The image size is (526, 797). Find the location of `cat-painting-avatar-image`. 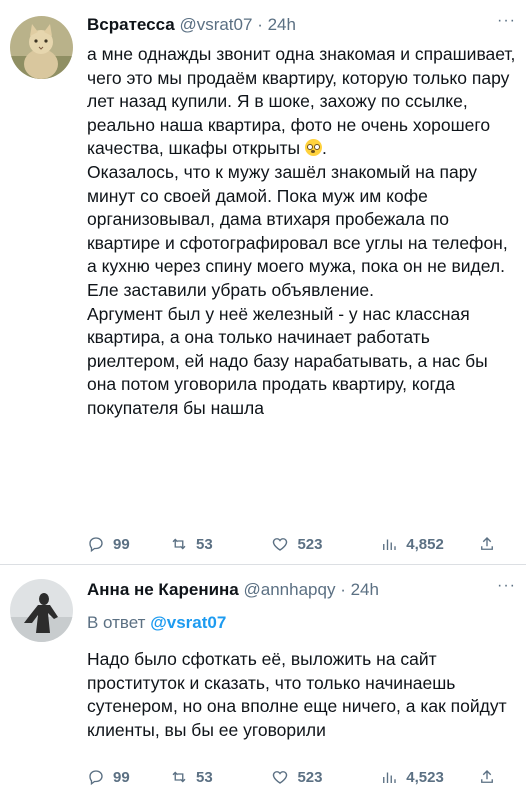

cat-painting-avatar-image is located at coordinates (41, 47).